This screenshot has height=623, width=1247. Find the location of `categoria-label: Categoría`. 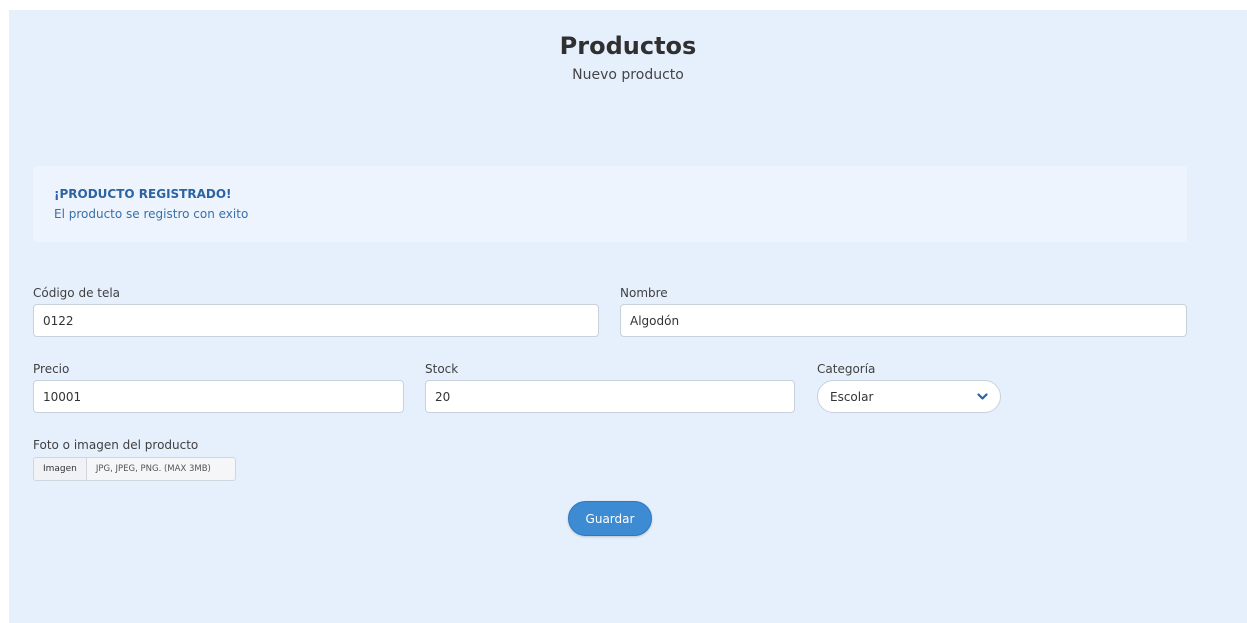

categoria-label: Categoría is located at coordinates (846, 369).